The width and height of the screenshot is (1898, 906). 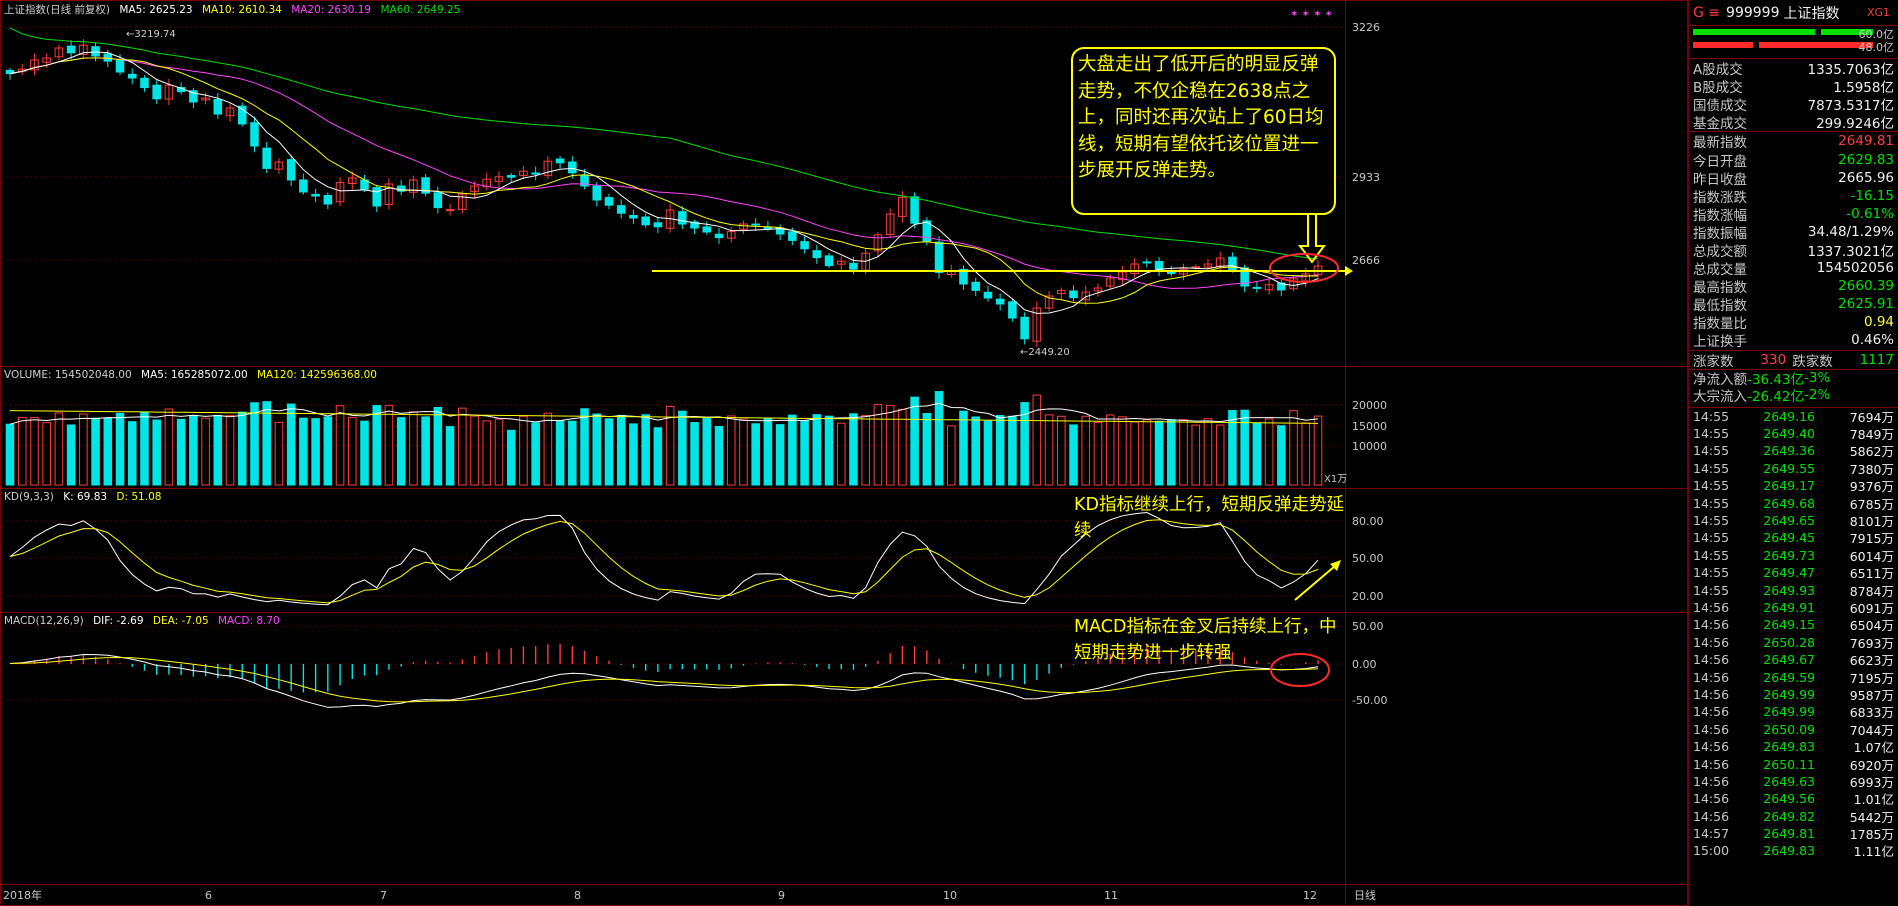 I want to click on tick-price: 2649.55, so click(x=1789, y=468).